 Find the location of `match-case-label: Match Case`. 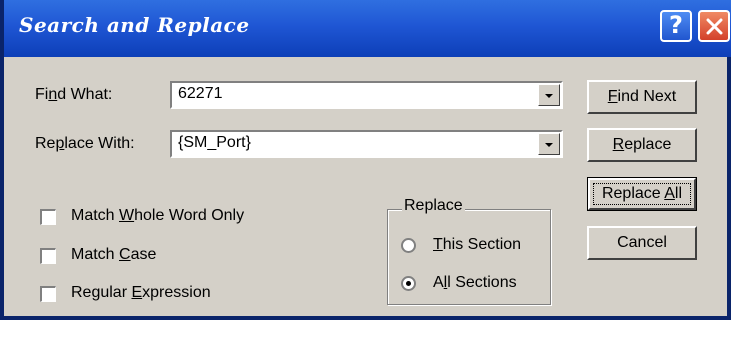

match-case-label: Match Case is located at coordinates (113, 255).